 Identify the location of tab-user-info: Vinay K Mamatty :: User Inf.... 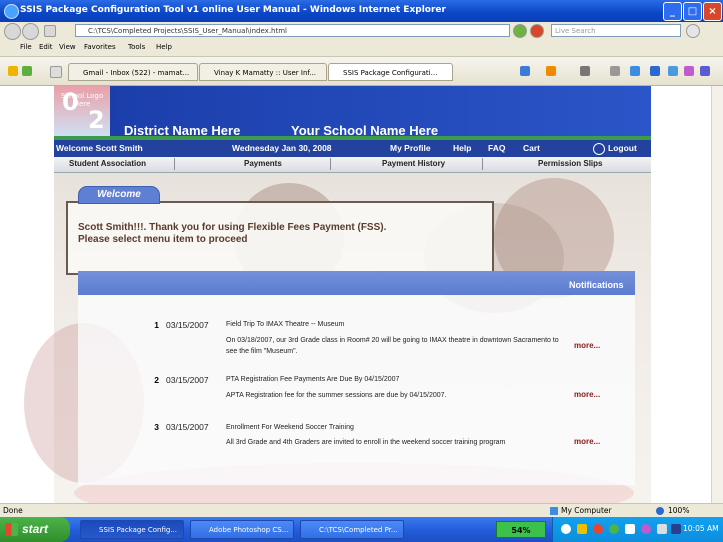
(263, 72).